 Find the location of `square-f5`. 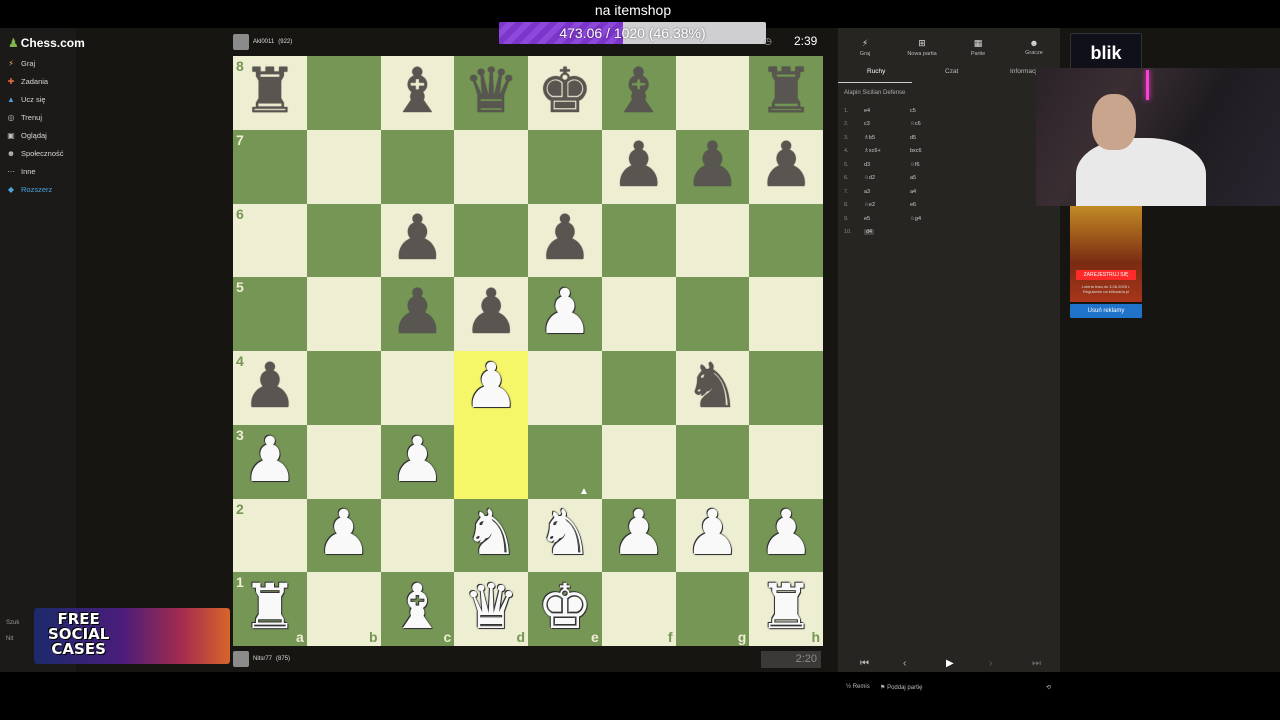

square-f5 is located at coordinates (638, 314).